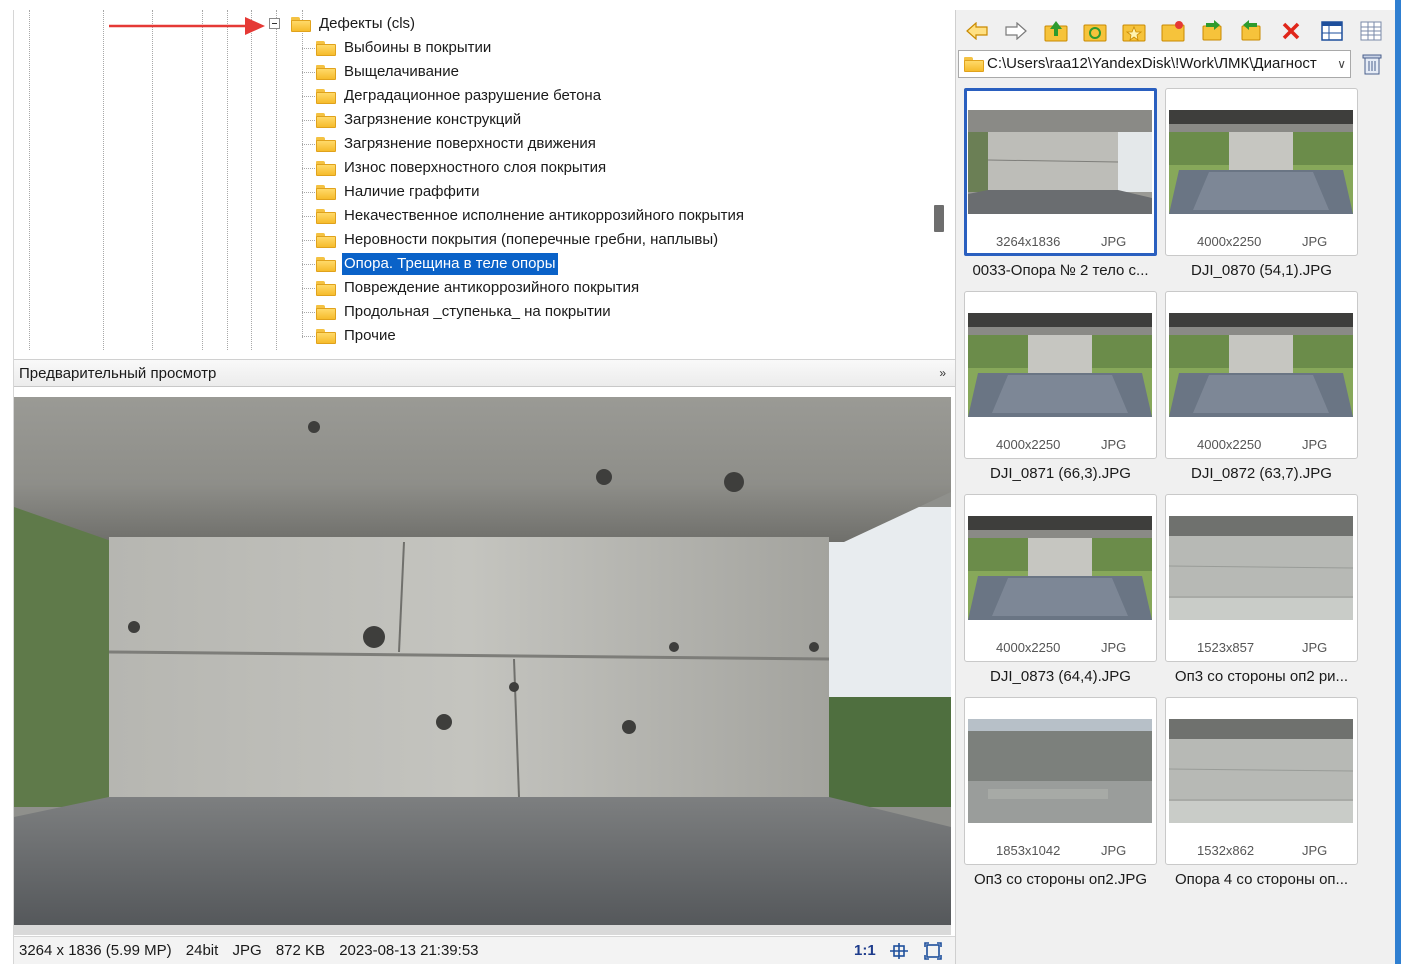  What do you see at coordinates (370, 335) in the screenshot?
I see `tree-node-label: Прочие` at bounding box center [370, 335].